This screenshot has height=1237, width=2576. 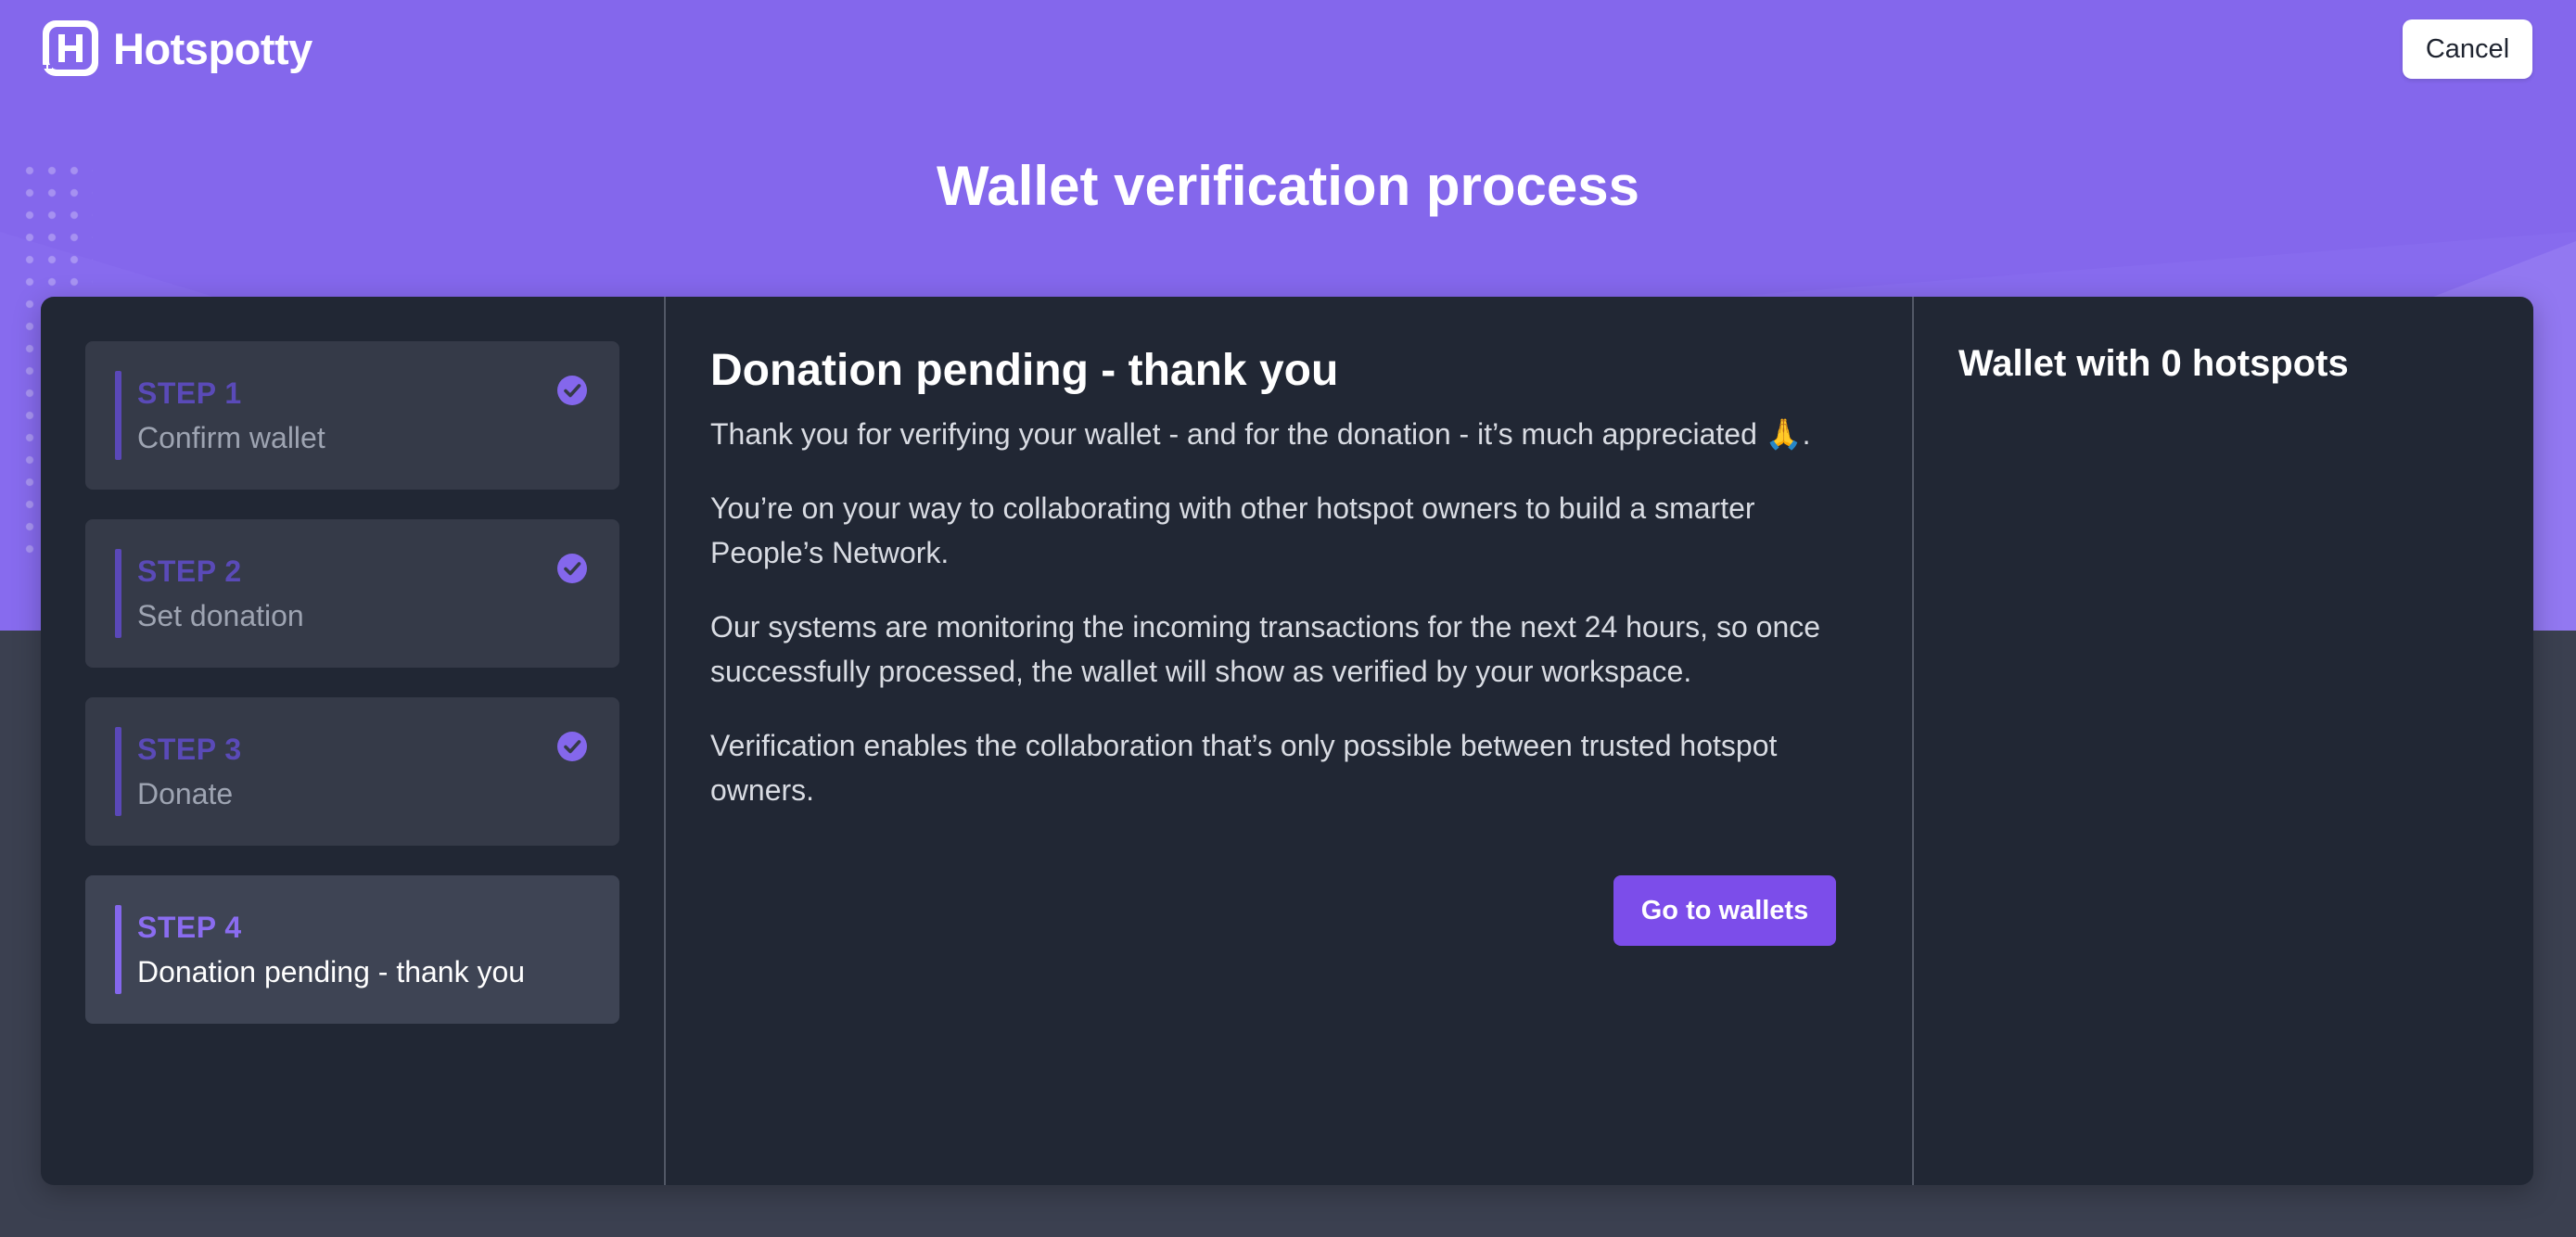 I want to click on wallet-summary-title: Wallet with 0 hotspots, so click(x=2153, y=363).